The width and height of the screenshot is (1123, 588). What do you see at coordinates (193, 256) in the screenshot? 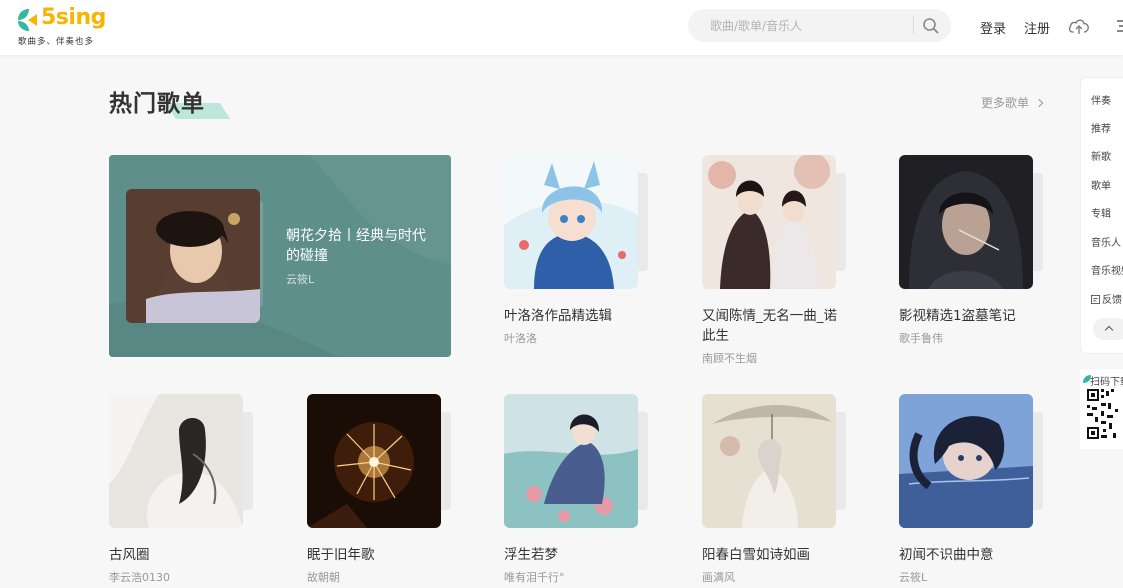
I see `featured-cover-image` at bounding box center [193, 256].